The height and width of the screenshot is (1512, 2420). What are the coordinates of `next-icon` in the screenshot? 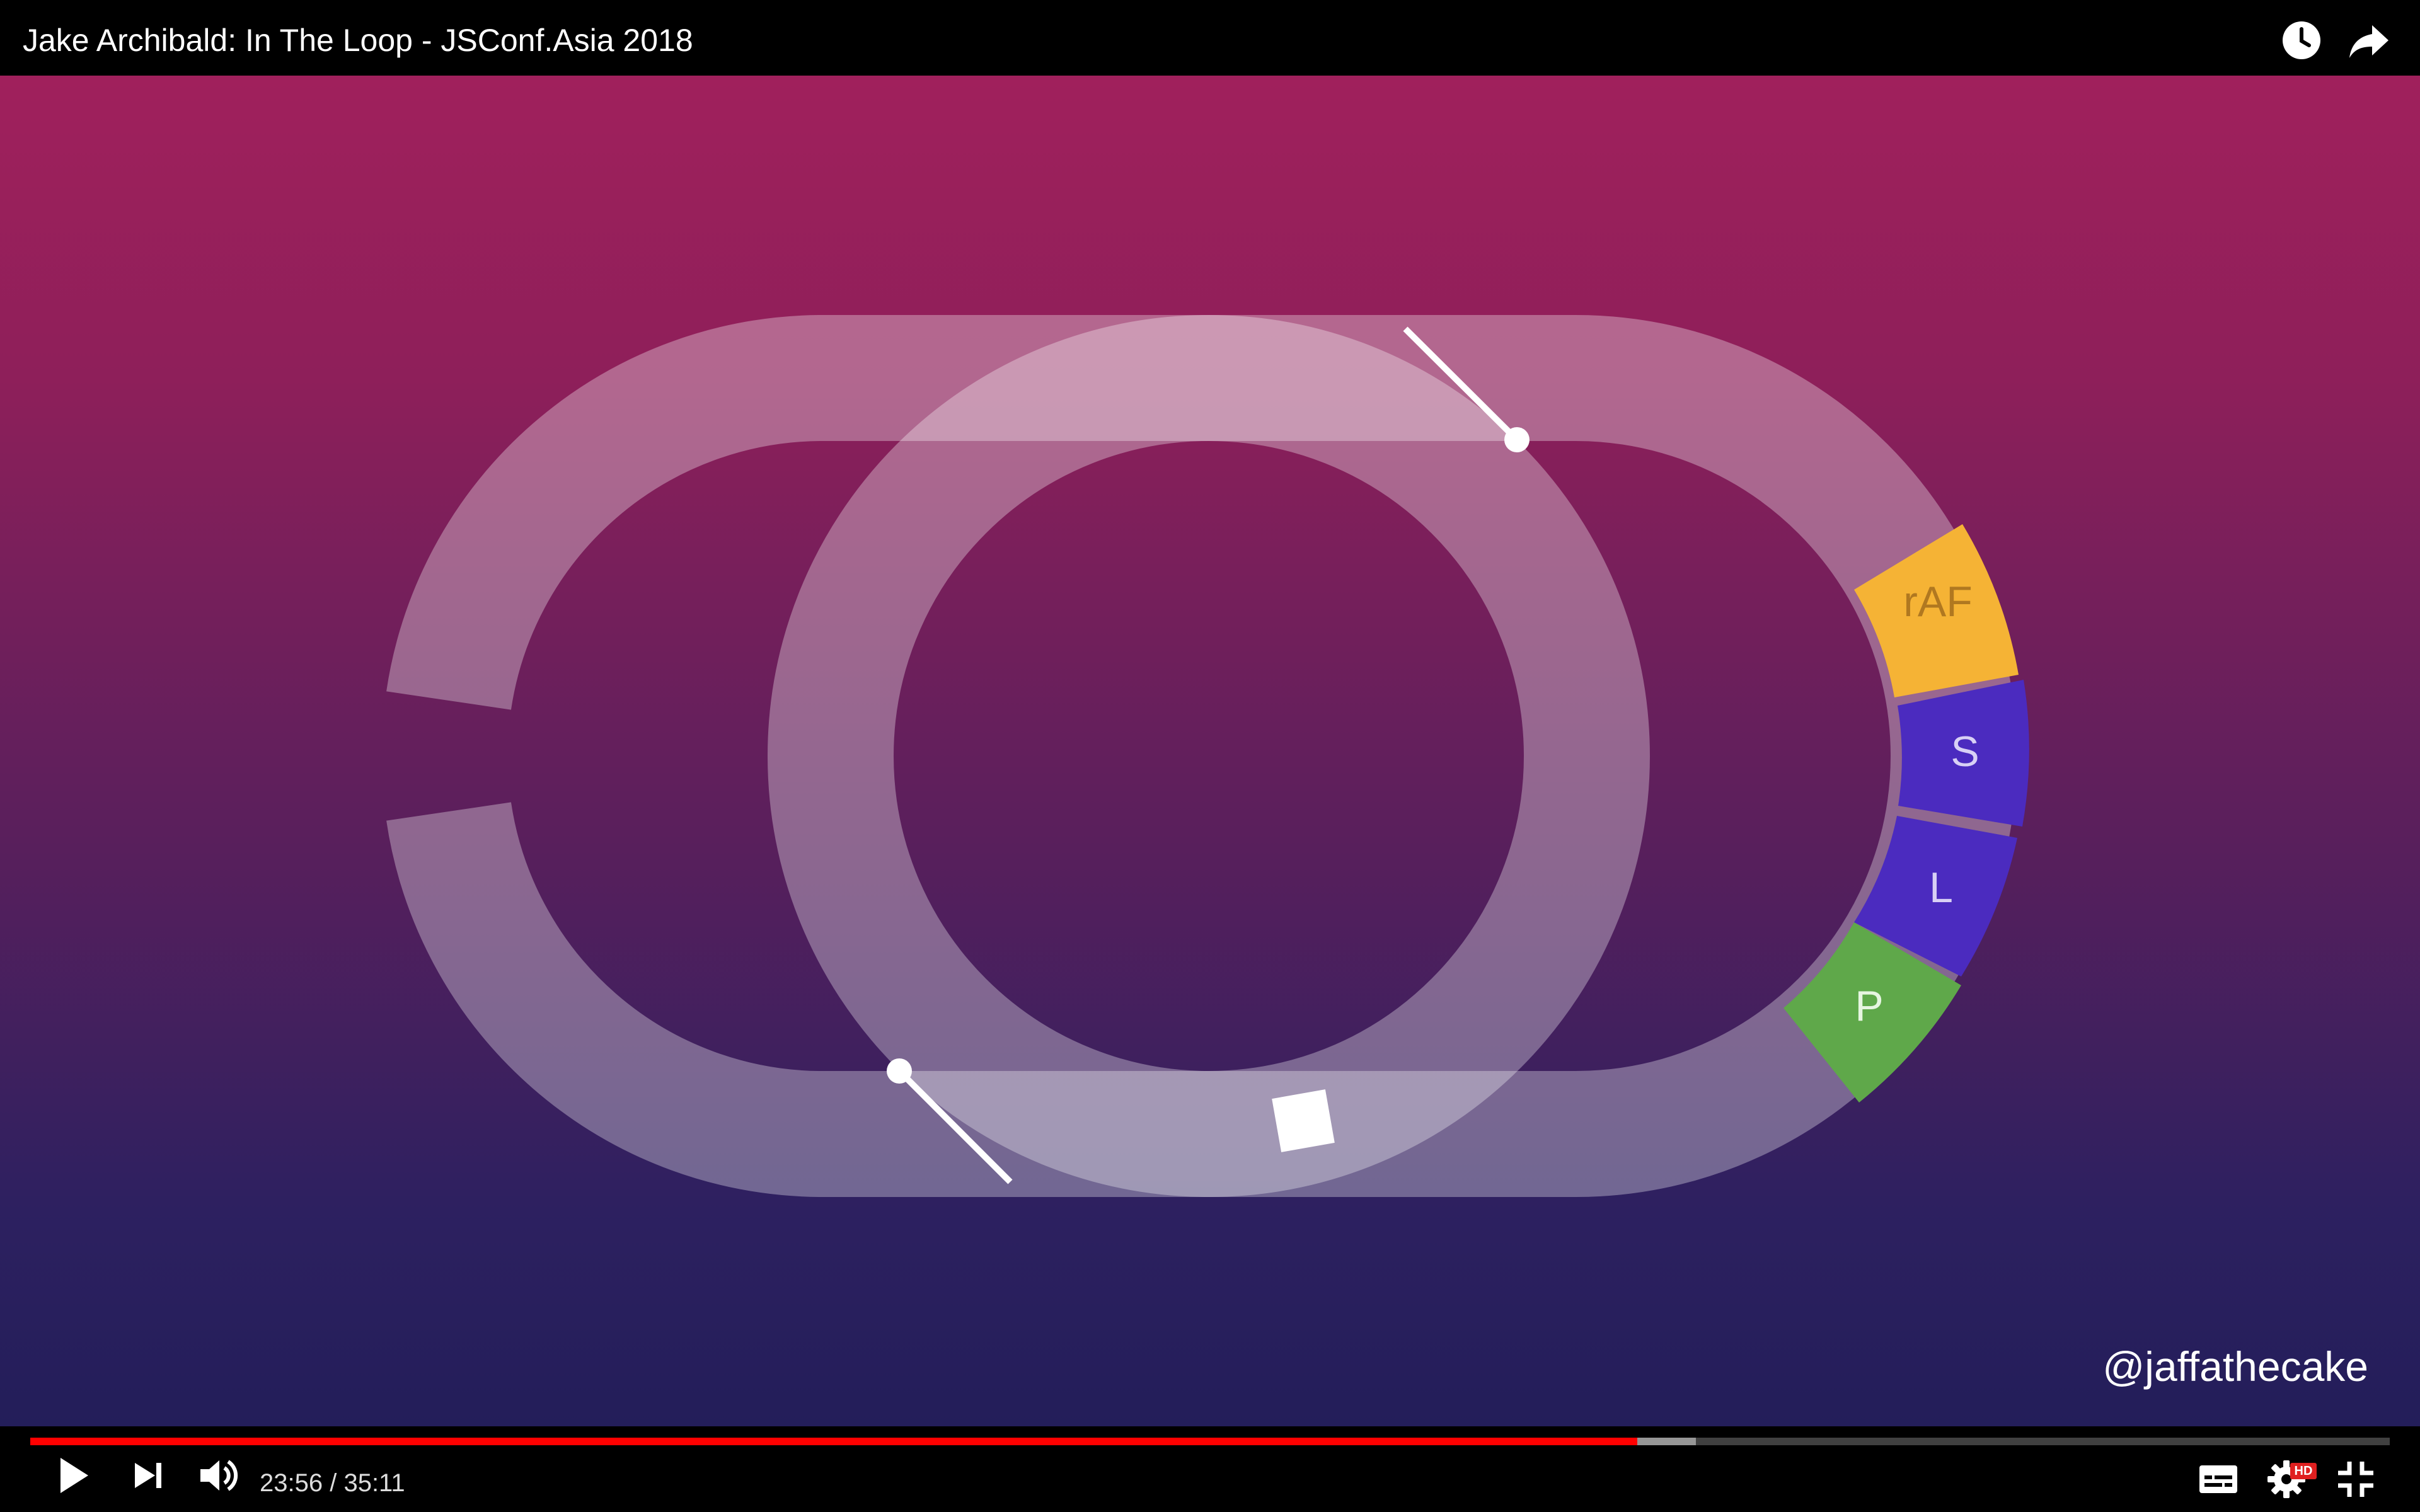 It's located at (149, 1475).